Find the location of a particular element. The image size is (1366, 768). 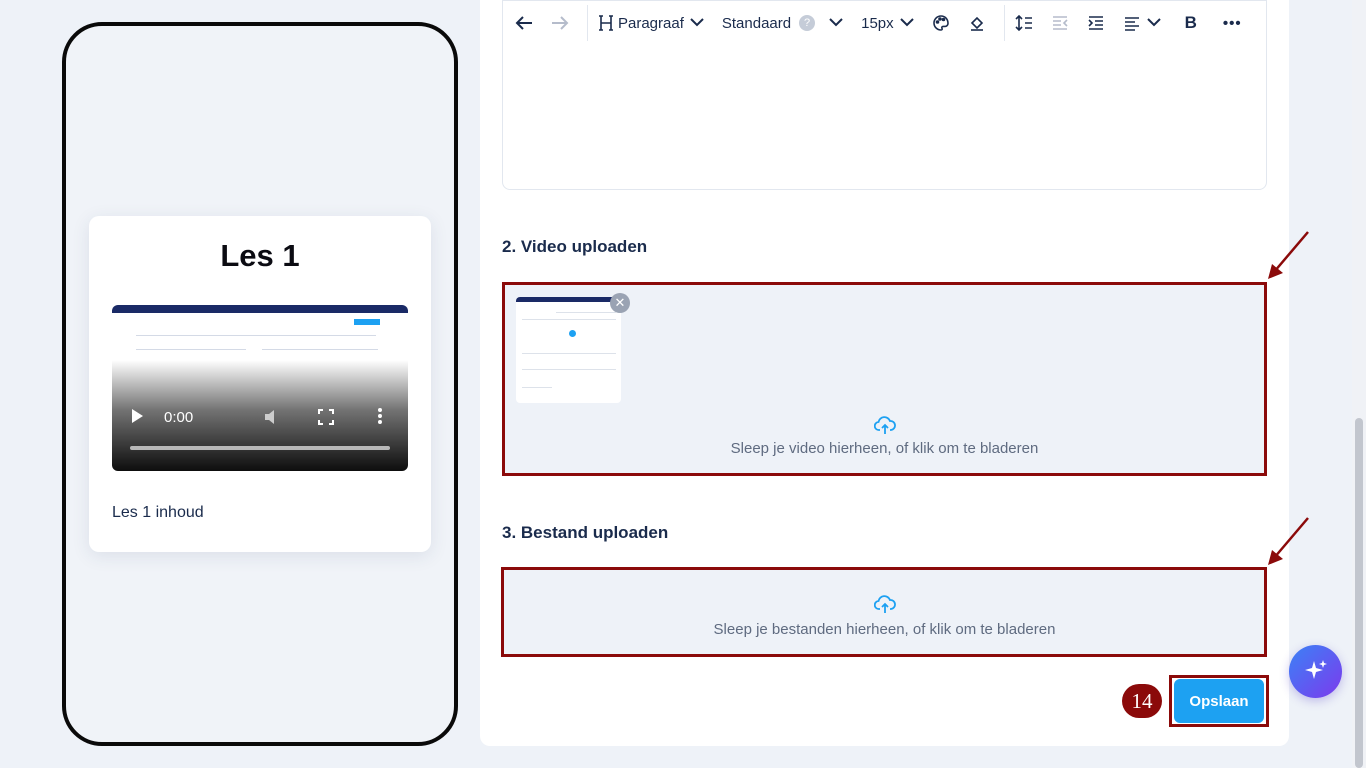

line-height-icon is located at coordinates (1024, 23).